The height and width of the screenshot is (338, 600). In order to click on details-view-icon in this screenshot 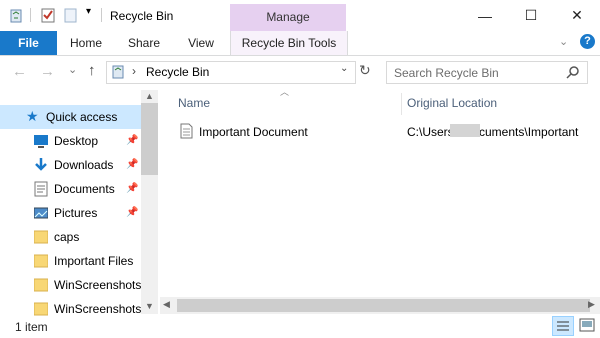, I will do `click(563, 326)`.